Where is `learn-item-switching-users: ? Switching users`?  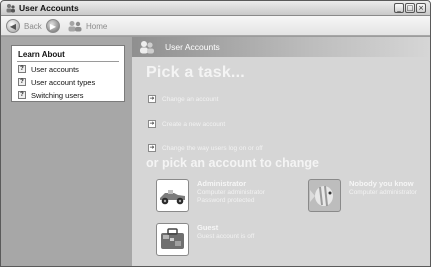 learn-item-switching-users: ? Switching users is located at coordinates (51, 95).